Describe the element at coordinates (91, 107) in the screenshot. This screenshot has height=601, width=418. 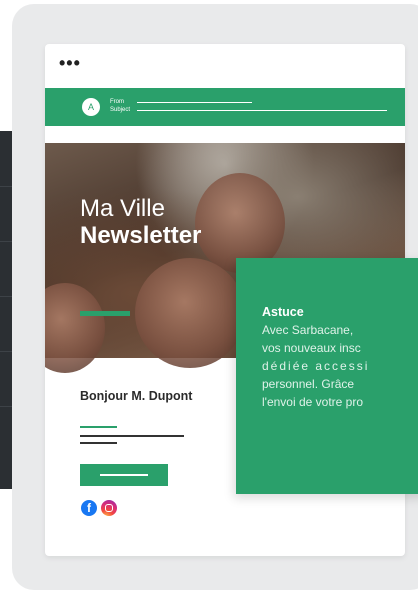
I see `avatar-icon: A` at that location.